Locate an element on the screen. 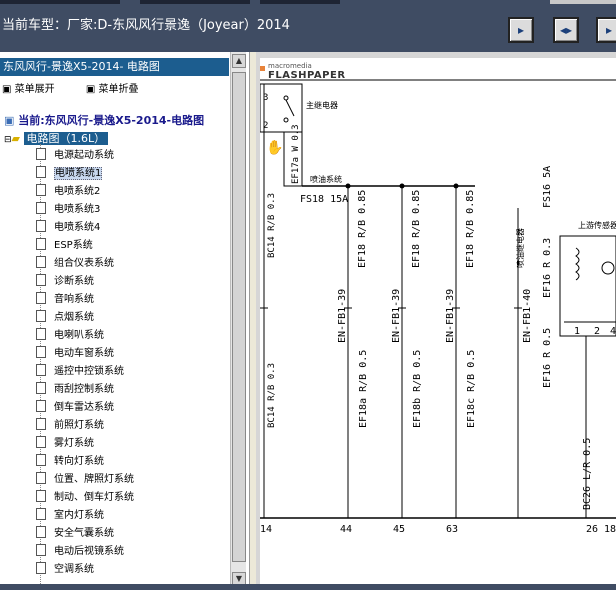 Image resolution: width=616 pixels, height=590 pixels. label-ef16-top: EF16 R 0.3 is located at coordinates (547, 268).